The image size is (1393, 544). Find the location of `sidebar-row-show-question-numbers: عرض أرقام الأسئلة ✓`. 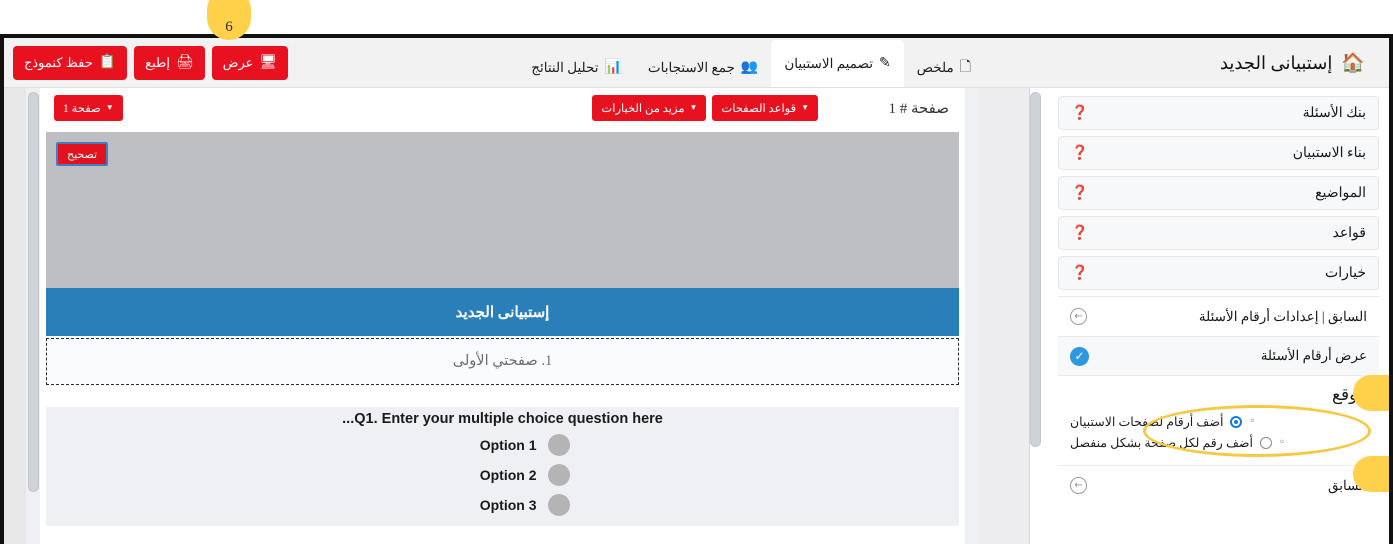

sidebar-row-show-question-numbers: عرض أرقام الأسئلة ✓ is located at coordinates (1218, 356).